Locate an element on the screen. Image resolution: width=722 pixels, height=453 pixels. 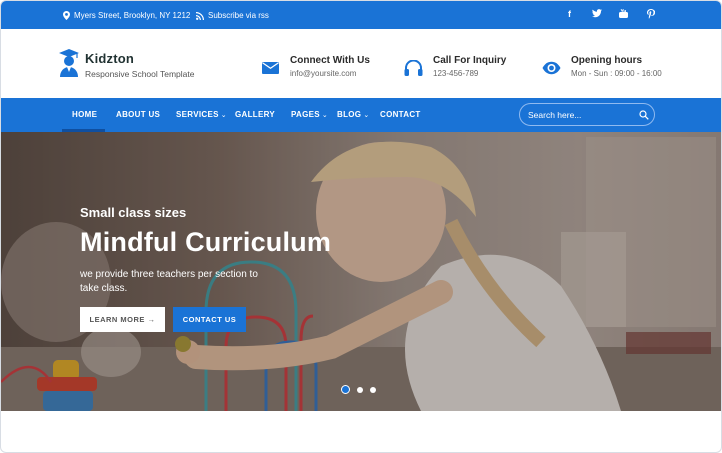
hero-kicker: Small class sizes is located at coordinates (133, 212).